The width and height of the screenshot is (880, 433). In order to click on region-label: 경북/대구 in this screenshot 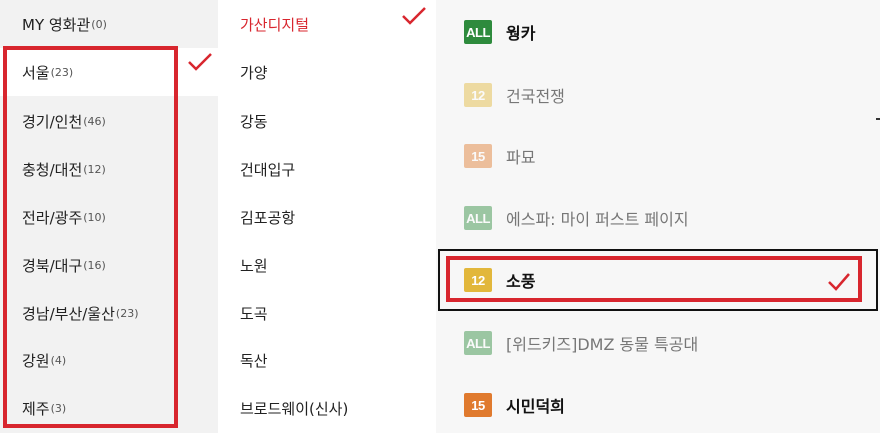, I will do `click(52, 265)`.